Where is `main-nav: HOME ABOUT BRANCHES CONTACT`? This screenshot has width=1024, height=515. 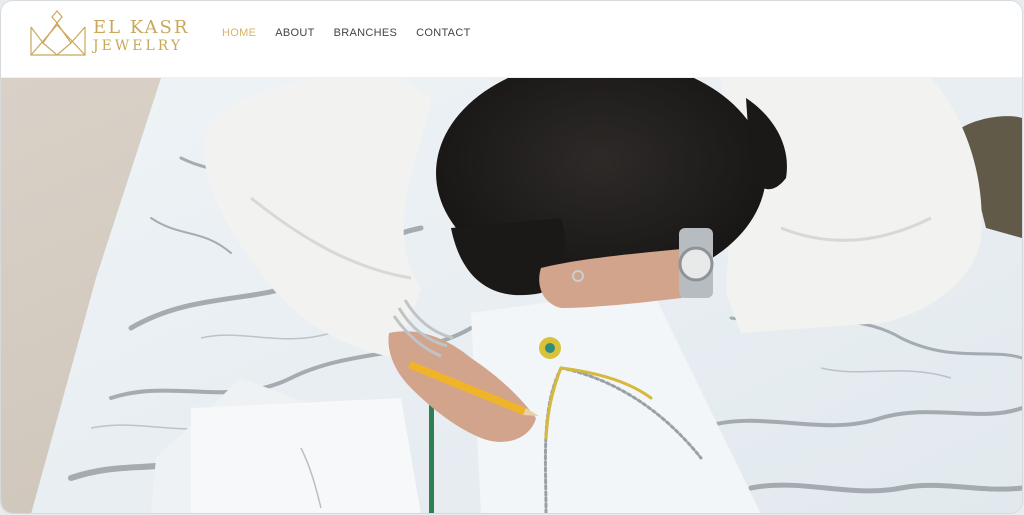 main-nav: HOME ABOUT BRANCHES CONTACT is located at coordinates (346, 33).